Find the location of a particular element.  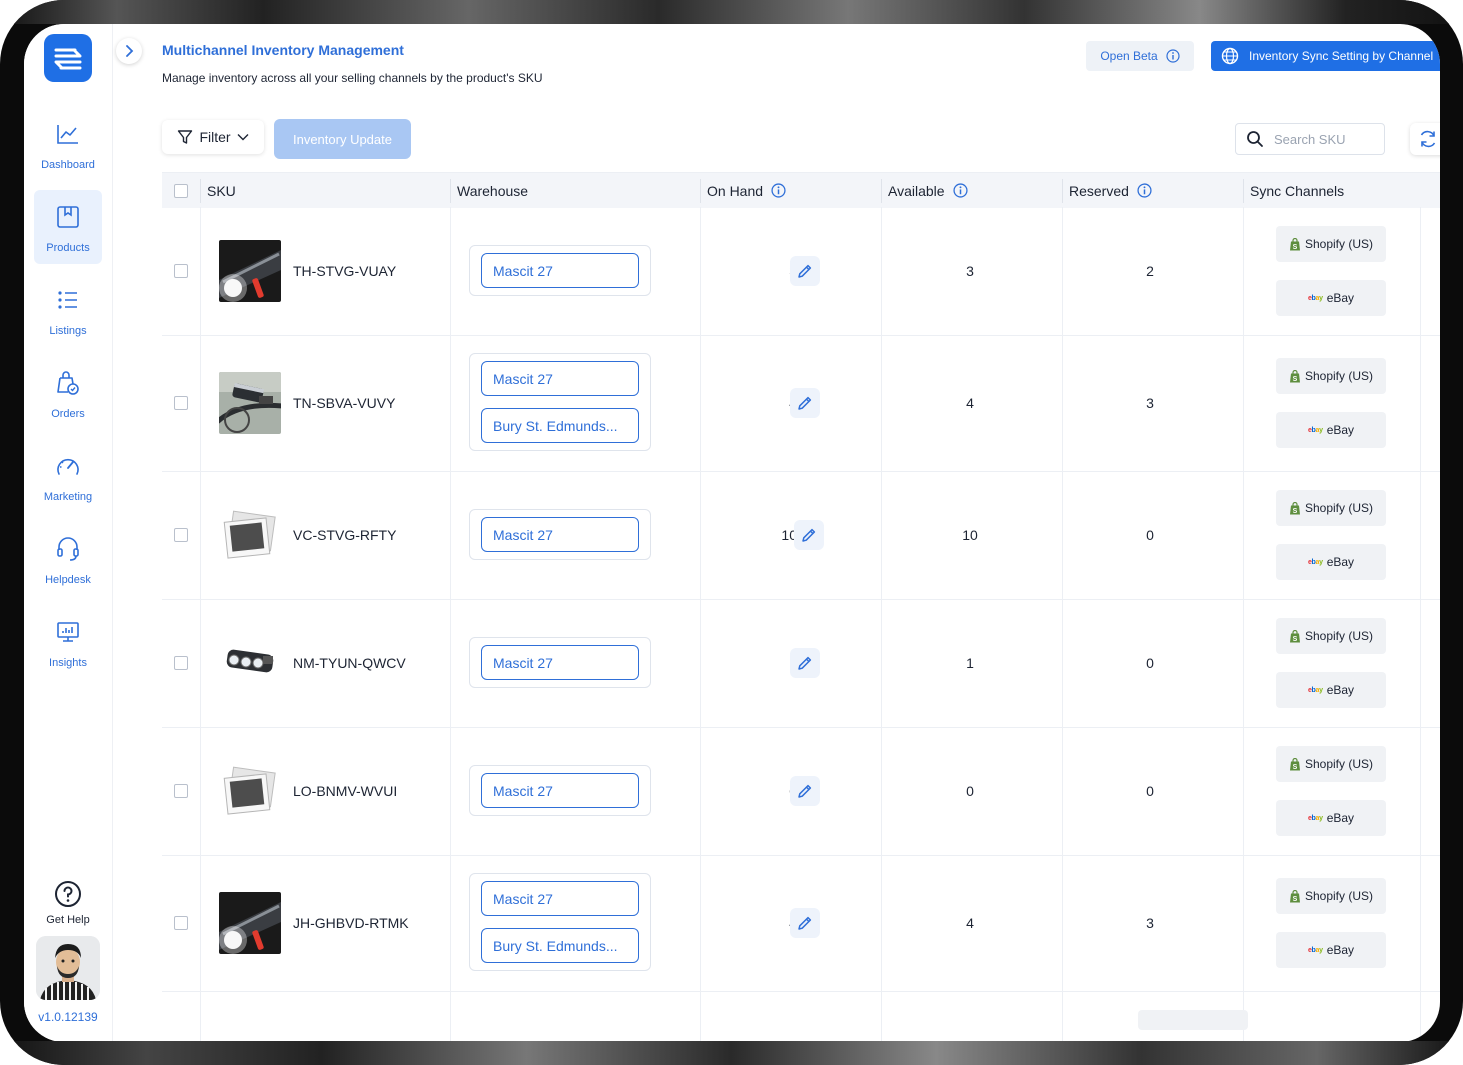

filter-button: Filter is located at coordinates (213, 137).